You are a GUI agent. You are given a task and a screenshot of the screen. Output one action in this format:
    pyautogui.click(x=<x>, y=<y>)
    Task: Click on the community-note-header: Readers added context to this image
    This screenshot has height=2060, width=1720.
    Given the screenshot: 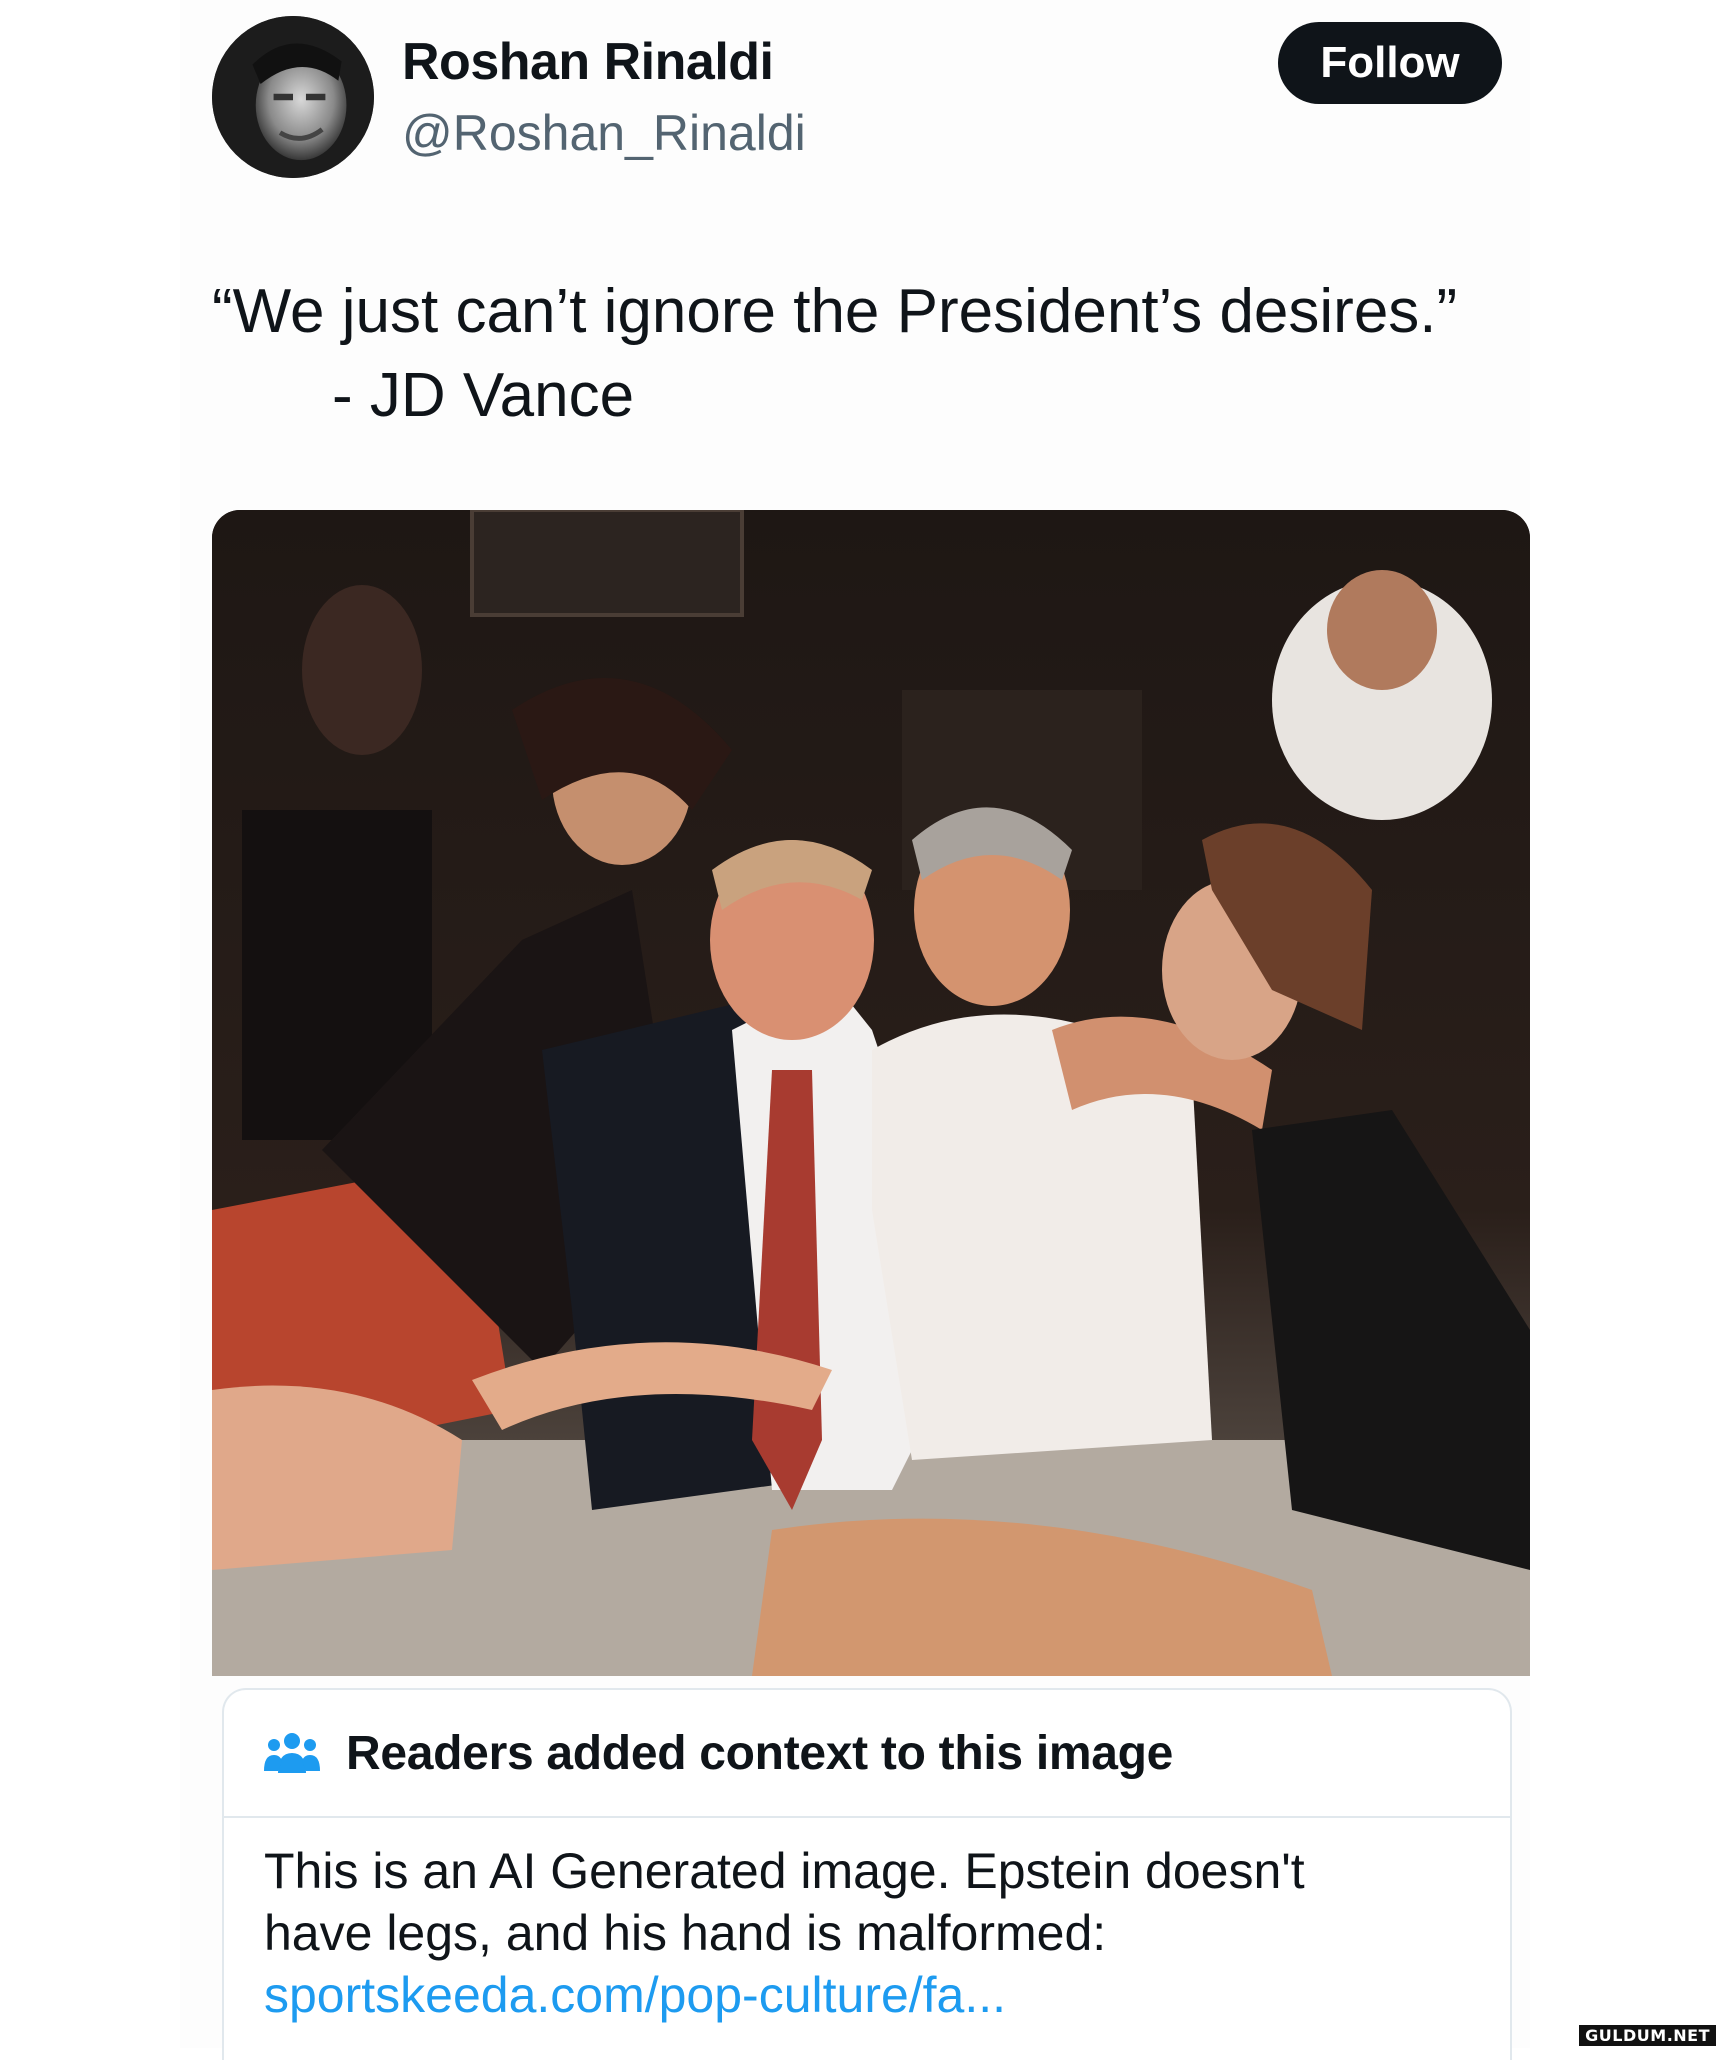 What is the action you would take?
    pyautogui.click(x=867, y=1754)
    